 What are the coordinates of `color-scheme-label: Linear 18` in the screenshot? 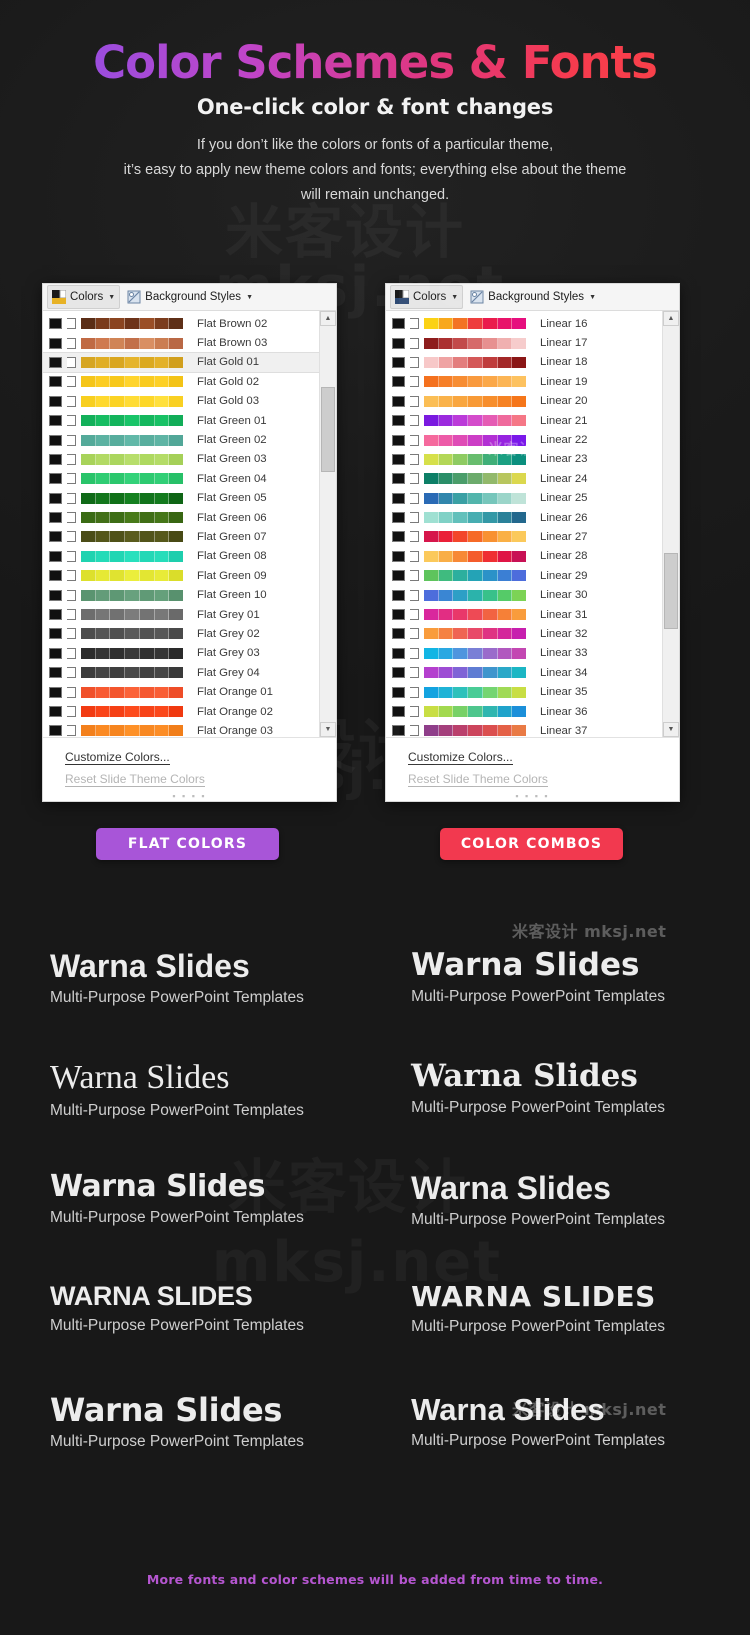 It's located at (564, 362).